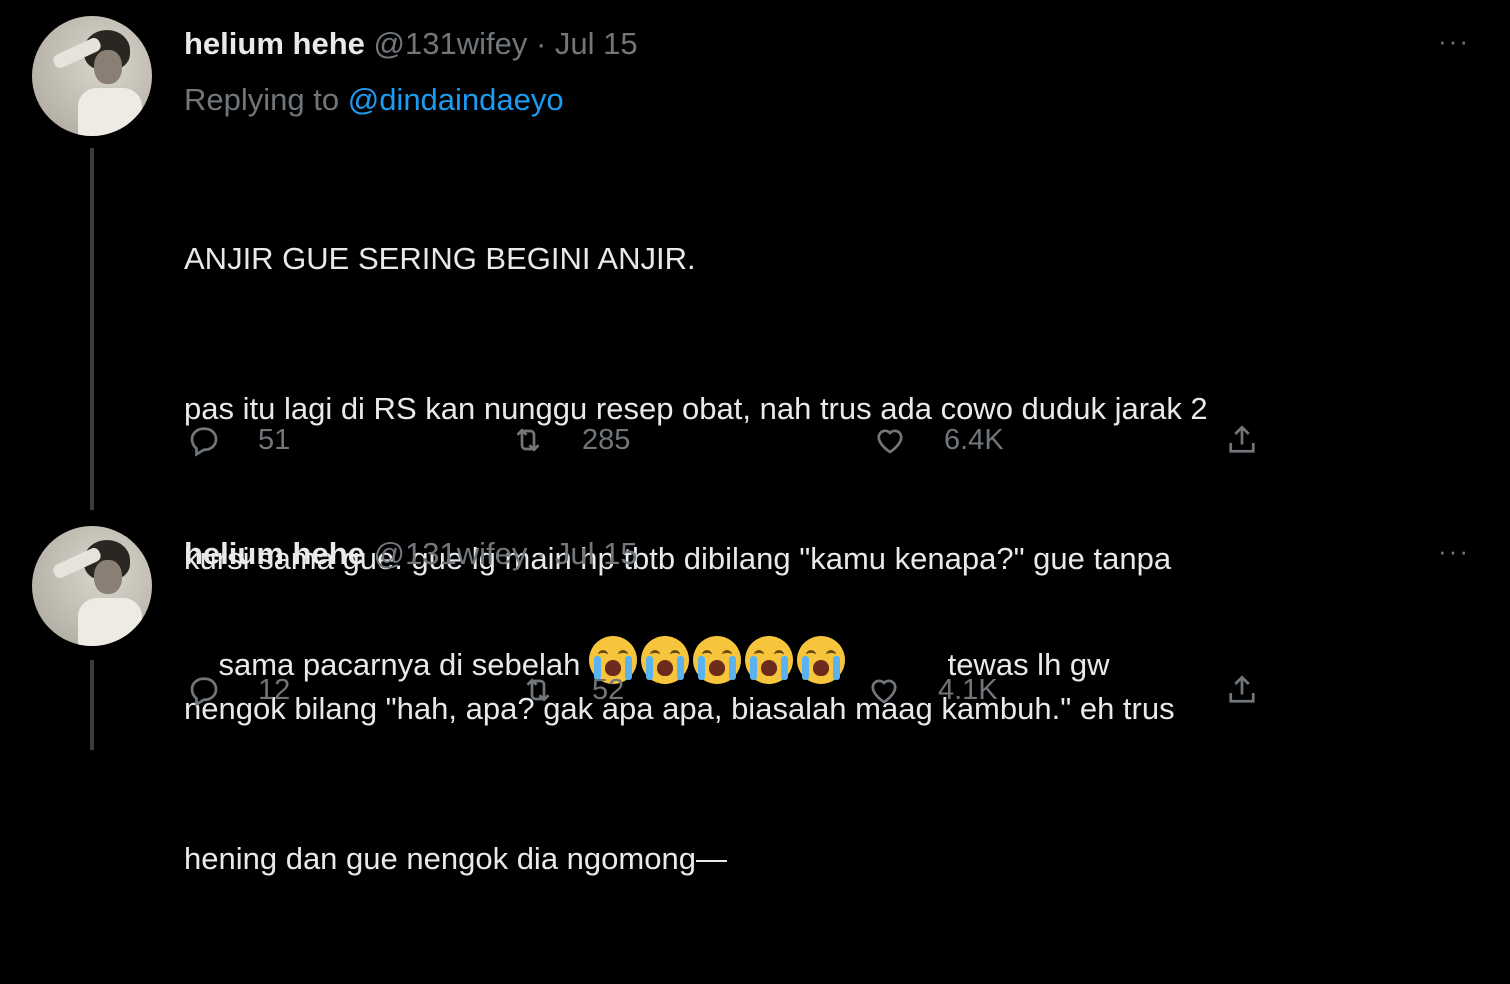 The width and height of the screenshot is (1510, 984). I want to click on tweet-actions: 12 52 4.1K, so click(736, 690).